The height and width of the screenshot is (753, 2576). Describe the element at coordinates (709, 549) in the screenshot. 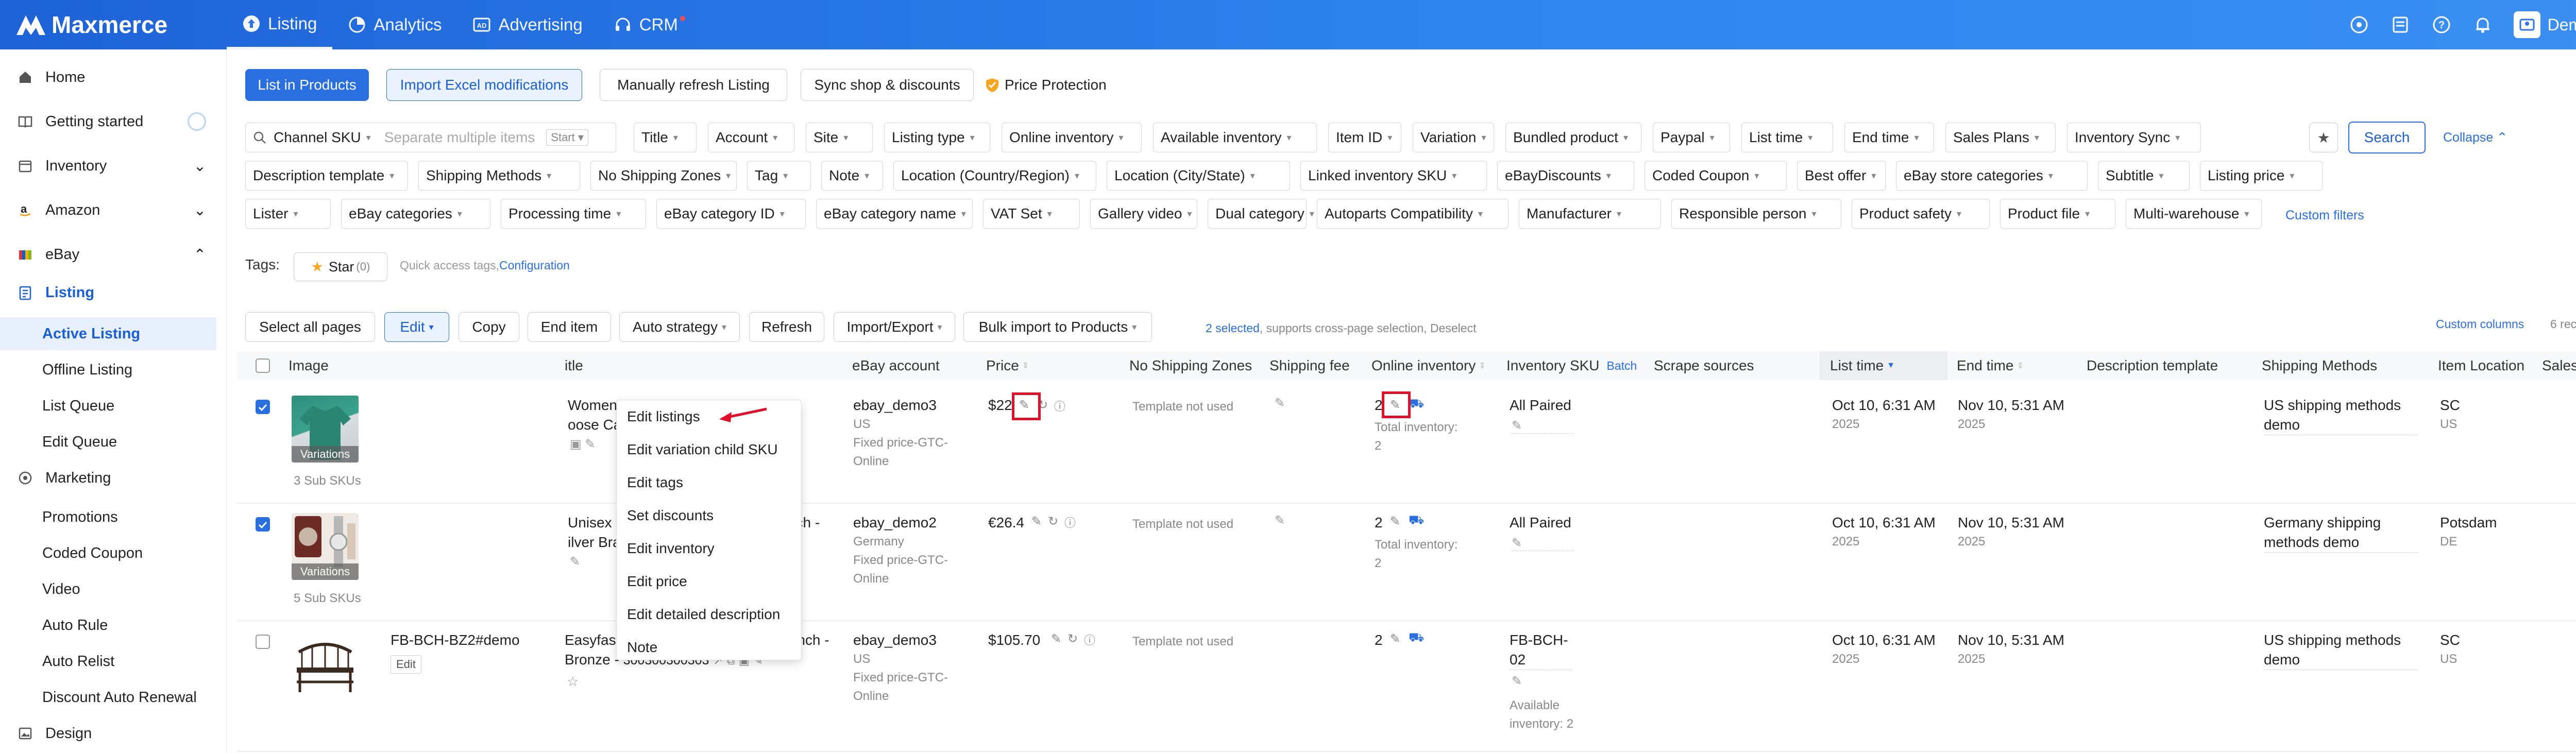

I see `menu-item-edit-inventory: Edit inventory` at that location.